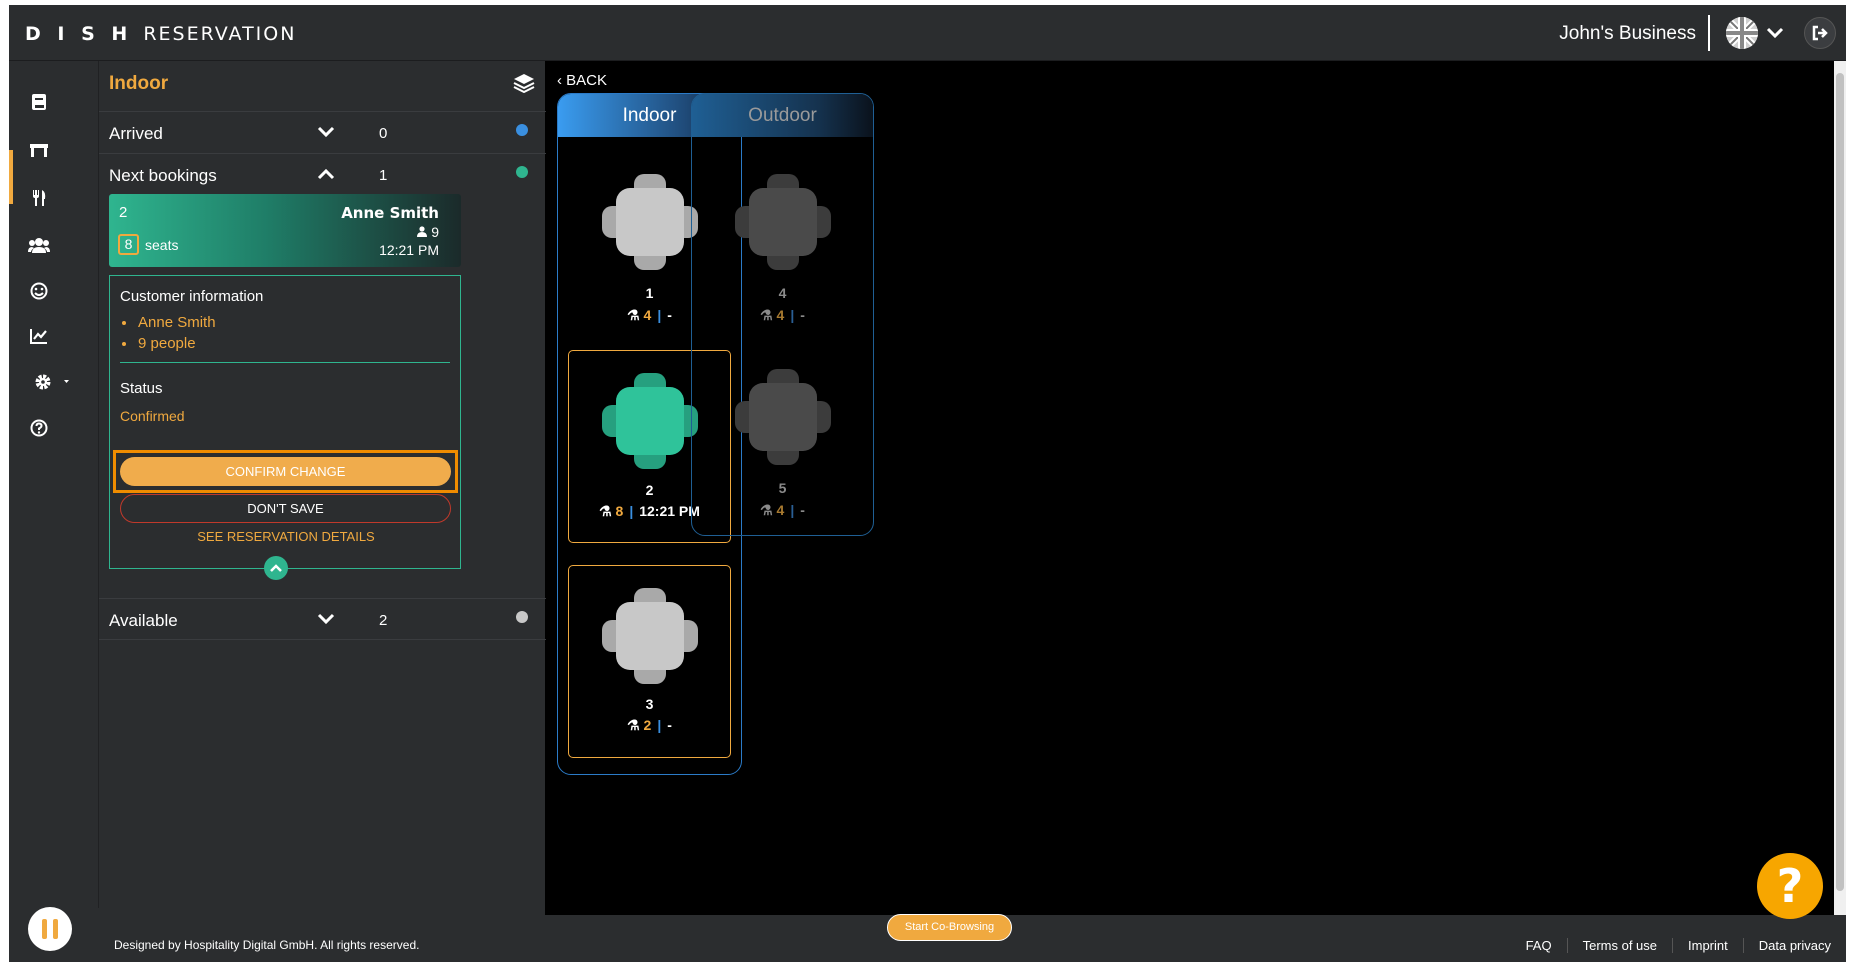  I want to click on row-available: Available 2, so click(322, 619).